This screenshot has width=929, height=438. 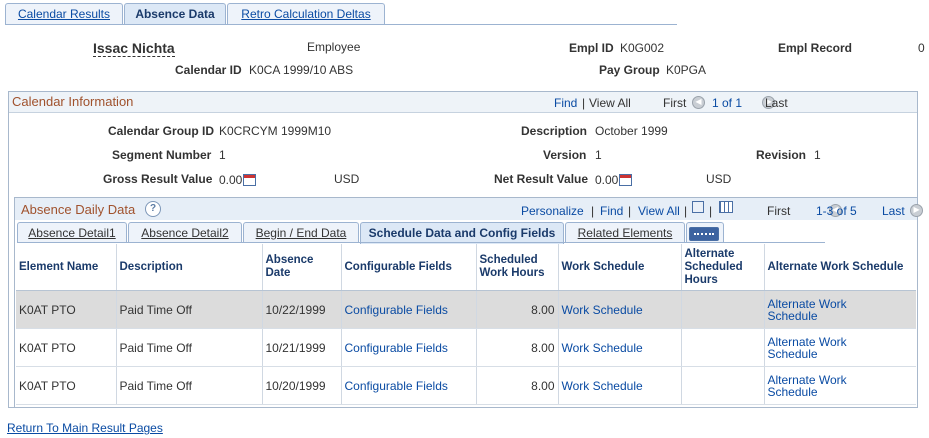 I want to click on show-all-columns-icon, so click(x=704, y=234).